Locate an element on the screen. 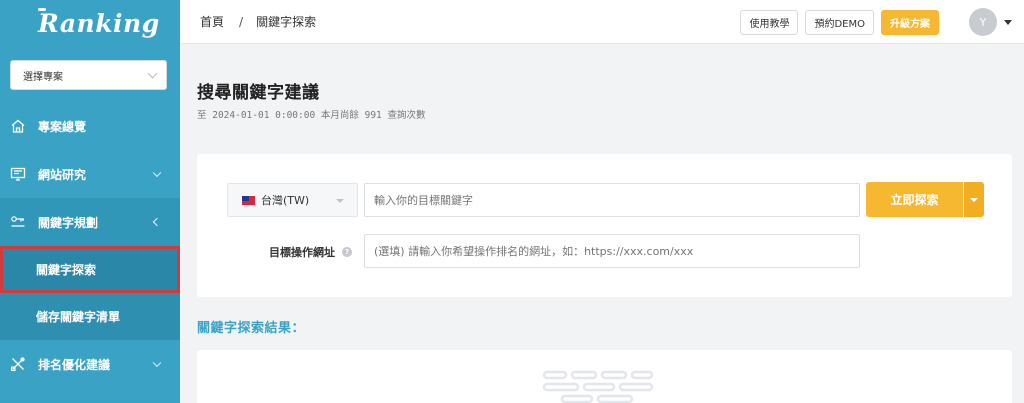 This screenshot has height=403, width=1024. page-title: 搜尋關鍵字建議 is located at coordinates (258, 93).